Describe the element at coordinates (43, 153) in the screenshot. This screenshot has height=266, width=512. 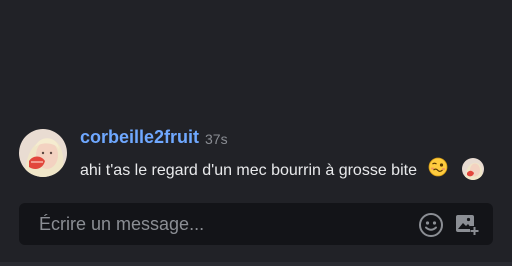
I see `user-avatar` at that location.